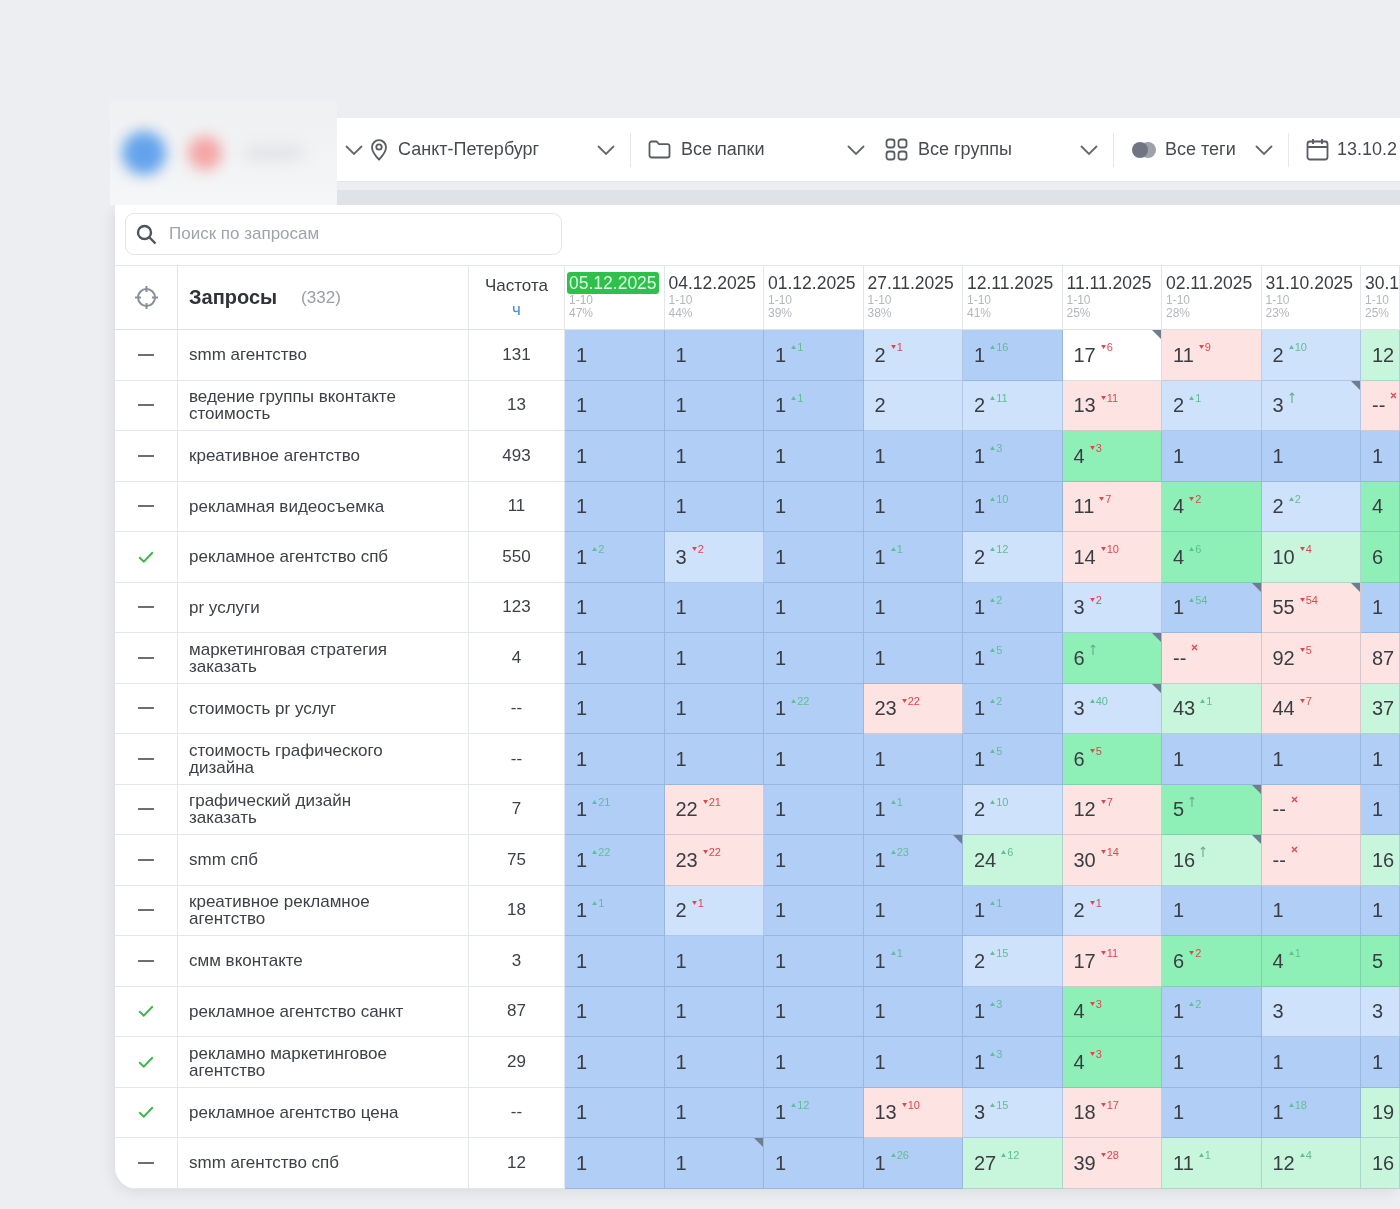  I want to click on location-dropdown: Санкт-Петербург, so click(492, 149).